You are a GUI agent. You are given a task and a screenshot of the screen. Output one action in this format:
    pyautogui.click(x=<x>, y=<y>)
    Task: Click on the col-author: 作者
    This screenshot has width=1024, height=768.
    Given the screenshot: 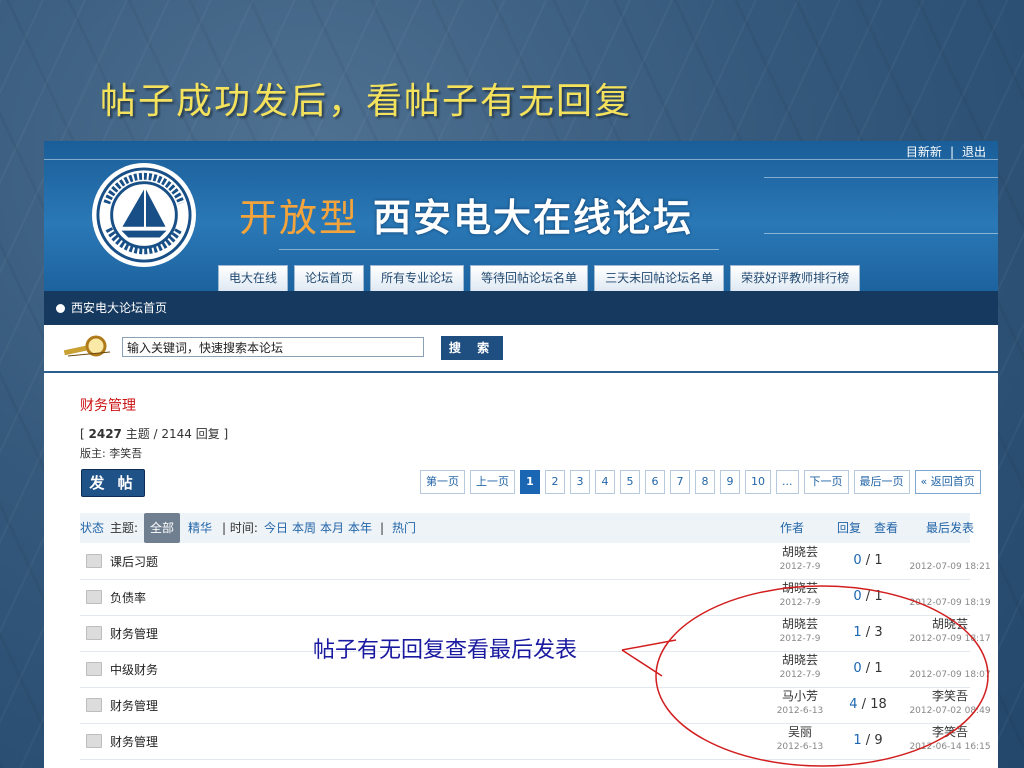 What is the action you would take?
    pyautogui.click(x=792, y=528)
    